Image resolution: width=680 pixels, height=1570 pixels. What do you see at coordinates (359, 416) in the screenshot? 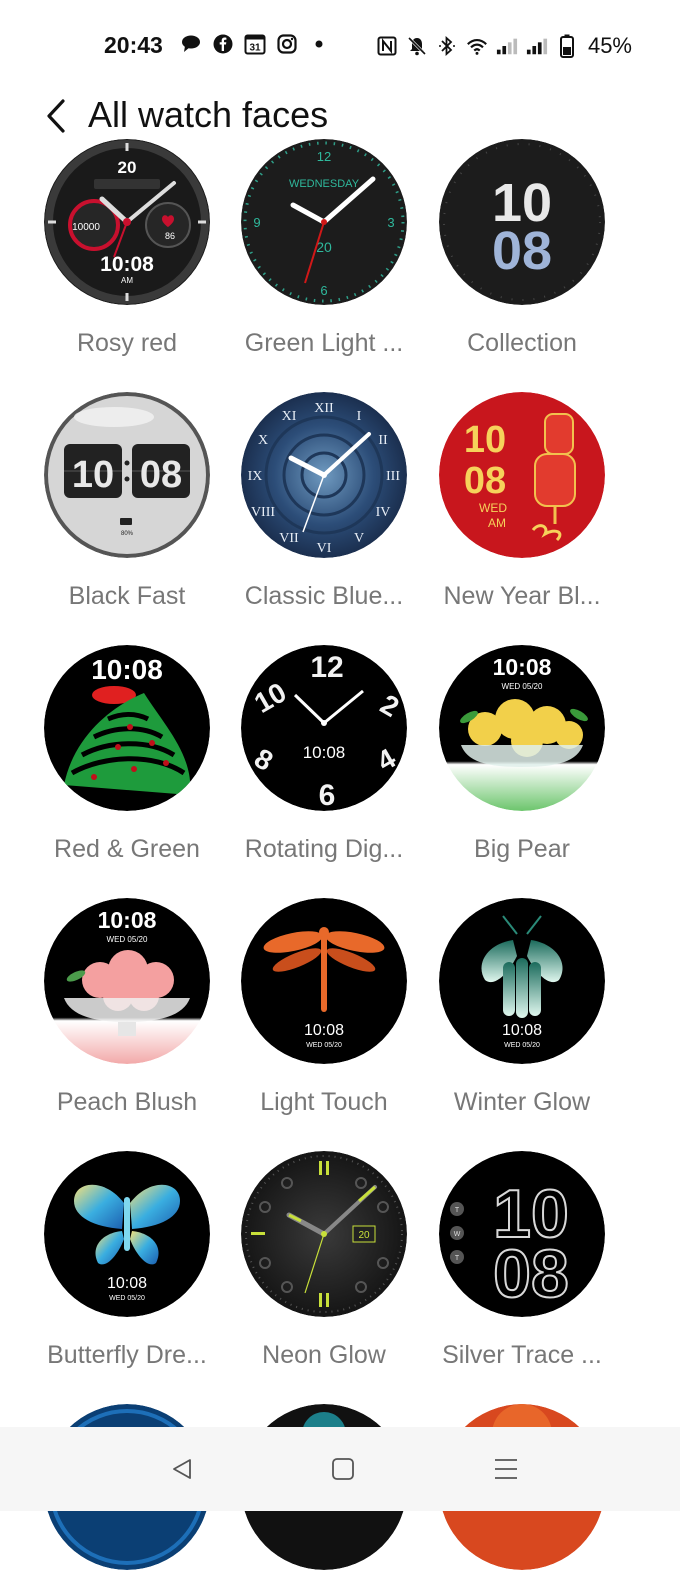
I see `svg-text: I` at bounding box center [359, 416].